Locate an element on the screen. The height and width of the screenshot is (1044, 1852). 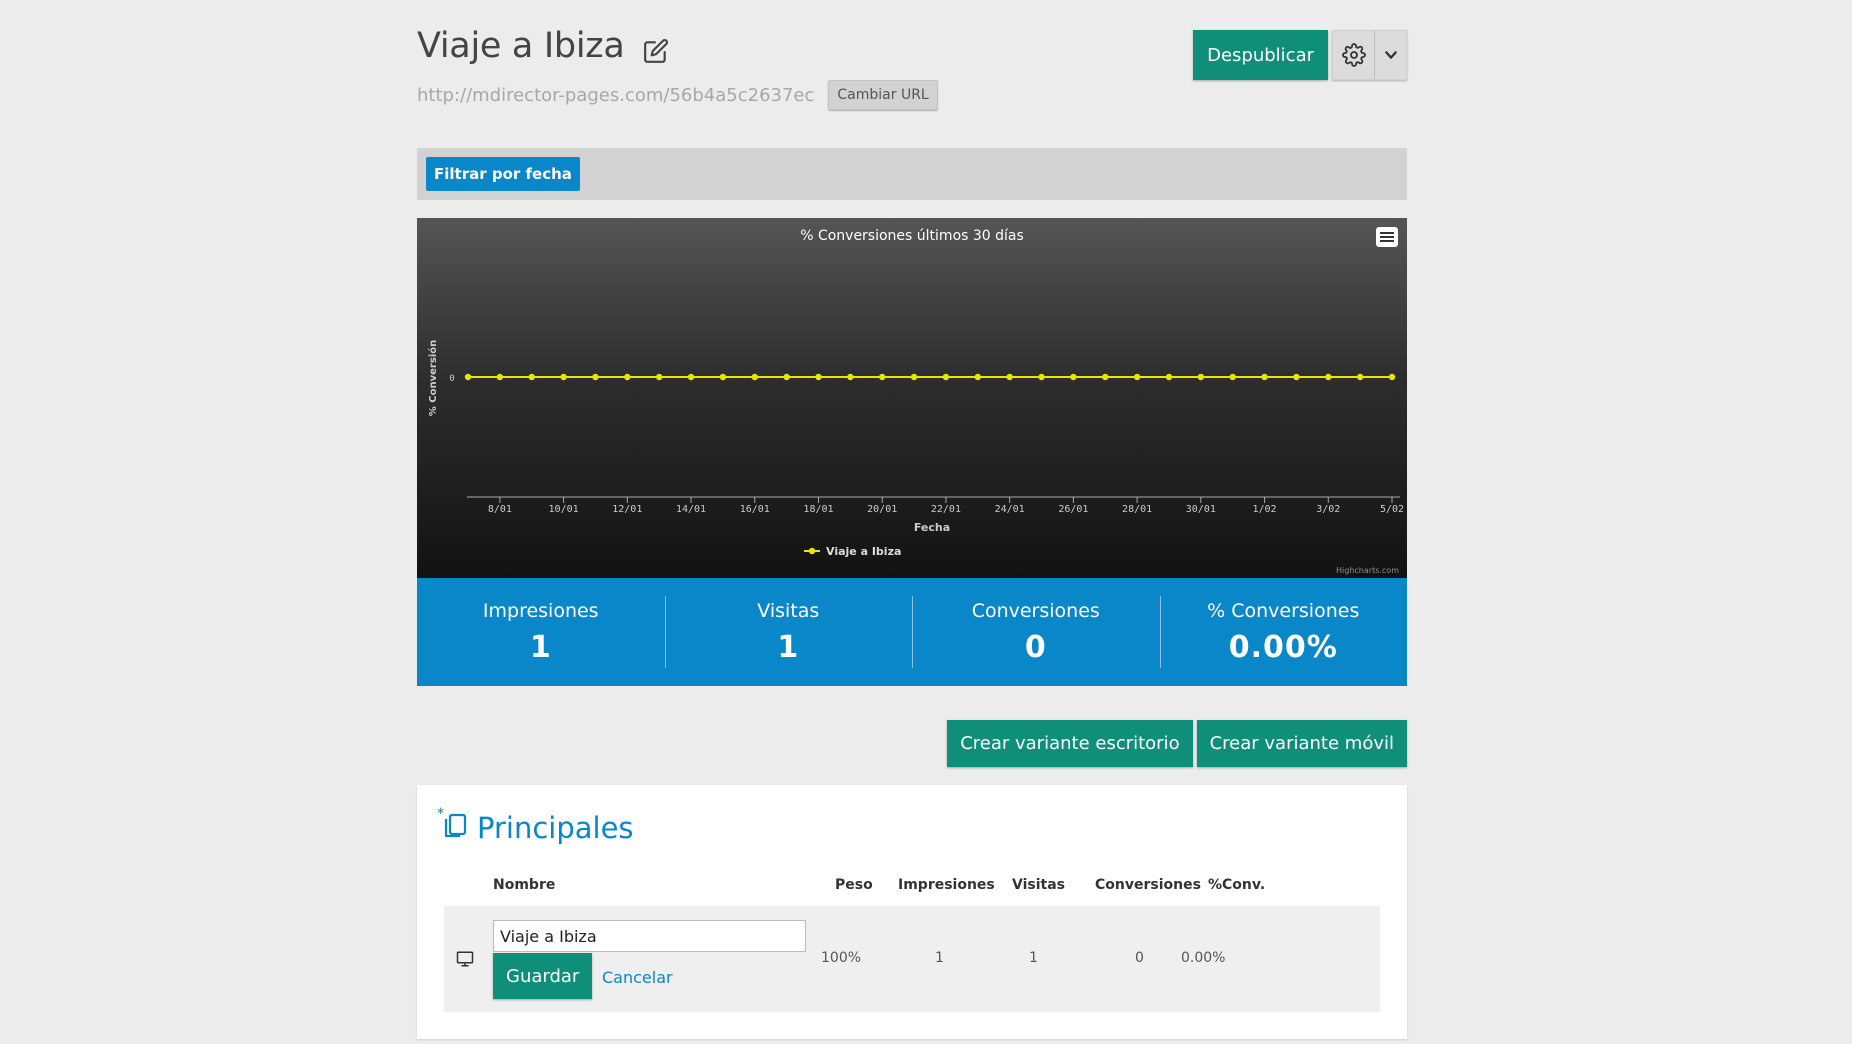
chart-x-axis-label: Fecha is located at coordinates (932, 527).